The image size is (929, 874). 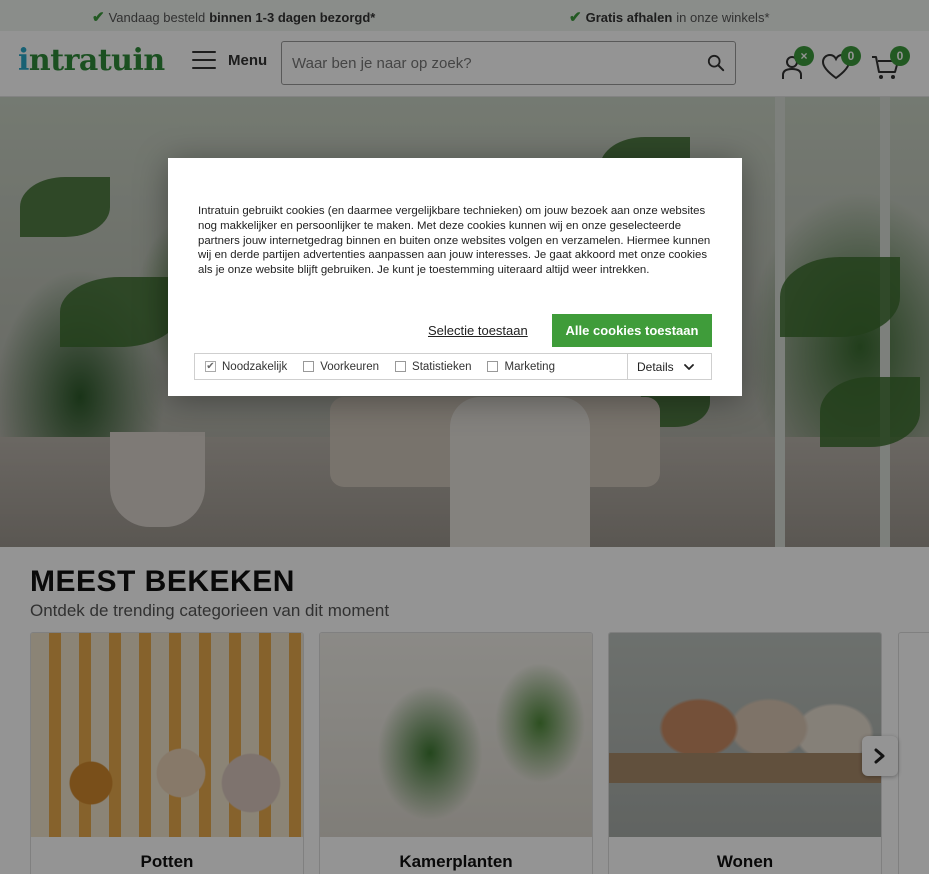 I want to click on accept-all-cookies-button: Alle cookies toestaan, so click(x=632, y=330).